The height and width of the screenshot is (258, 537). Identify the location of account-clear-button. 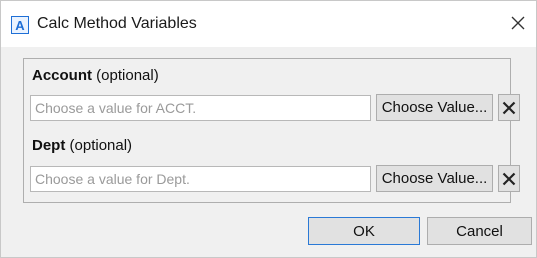
(509, 107).